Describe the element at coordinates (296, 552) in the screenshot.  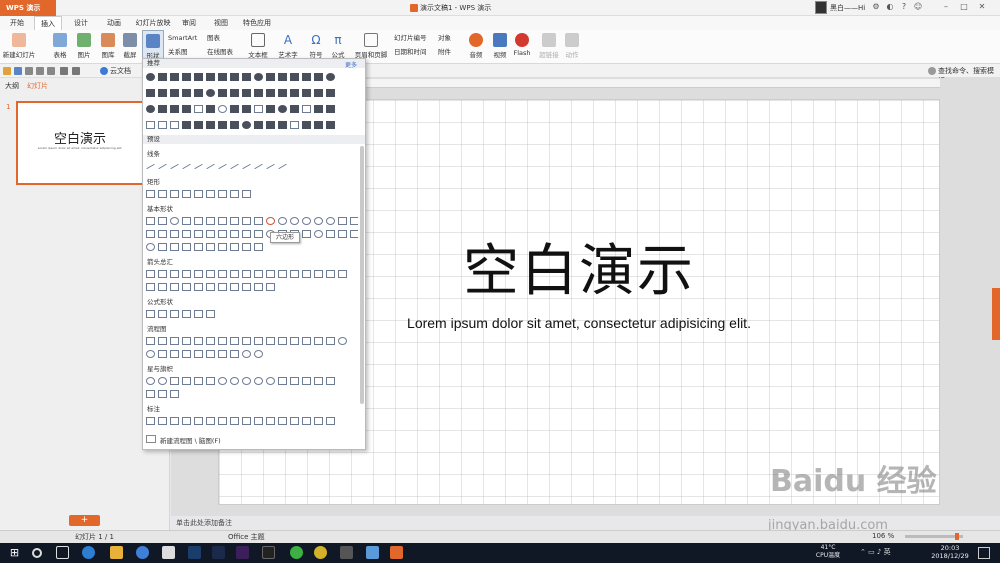
I see `wechat-icon` at that location.